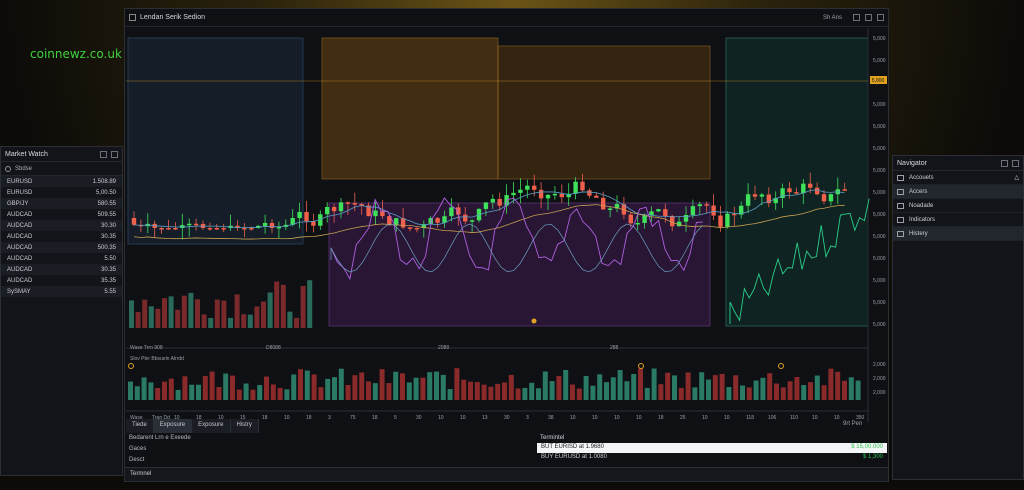 This screenshot has height=490, width=1024. Describe the element at coordinates (712, 458) in the screenshot. I see `order-row: BUY EURUSD at 1.0080 $ 1,300` at that location.